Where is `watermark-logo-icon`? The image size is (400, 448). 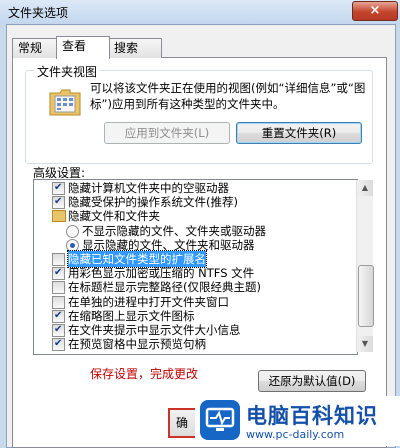 watermark-logo-icon is located at coordinates (220, 420).